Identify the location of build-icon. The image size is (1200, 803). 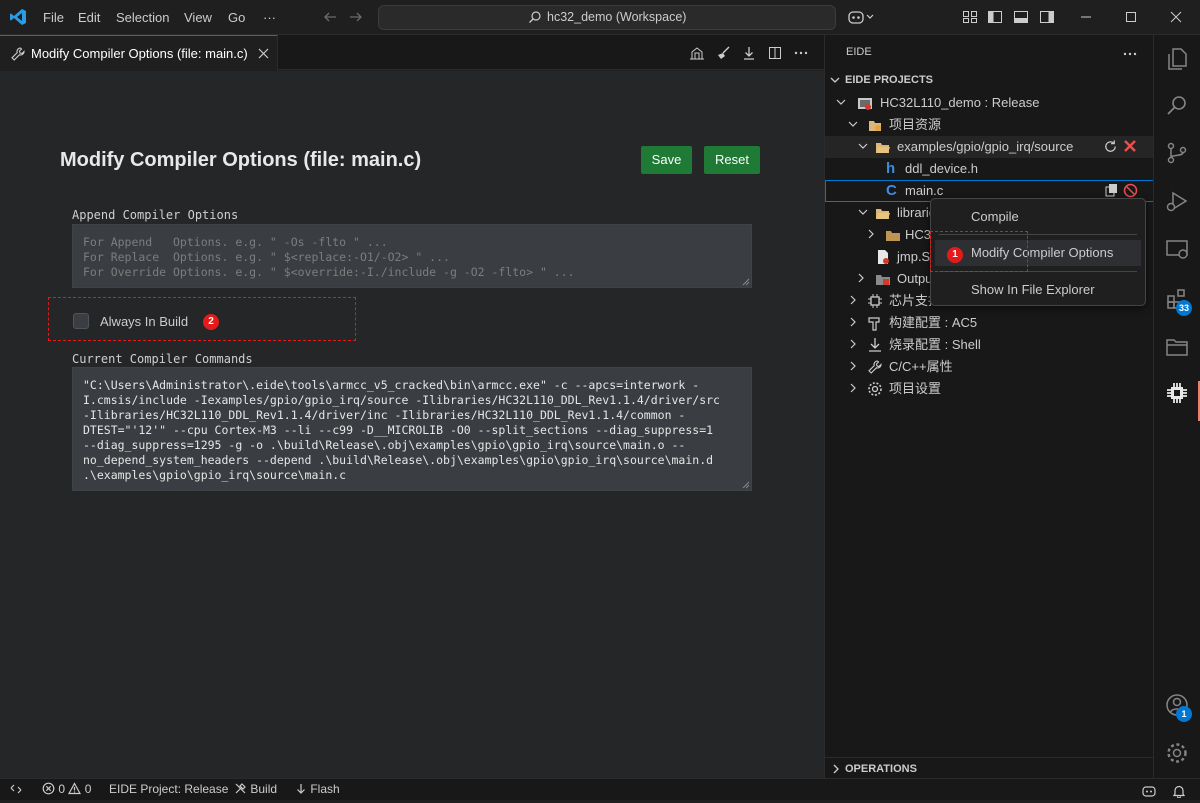
(697, 53).